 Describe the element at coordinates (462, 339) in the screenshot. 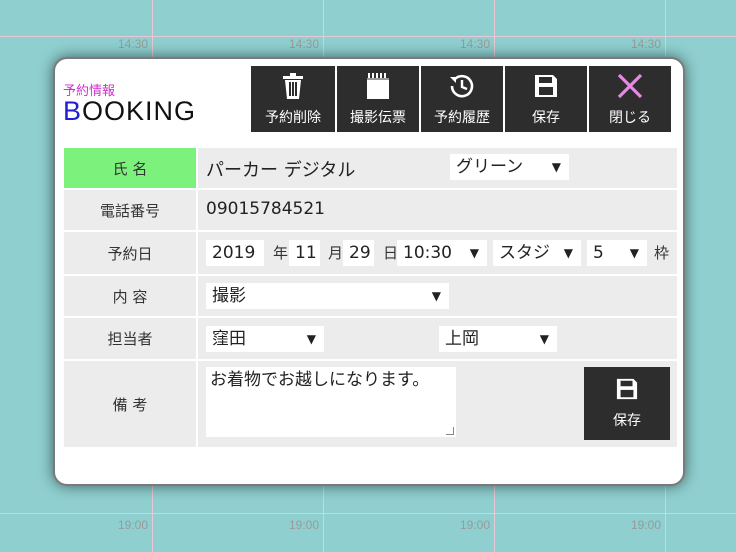

I see `staff-secondary-value: 上岡` at that location.